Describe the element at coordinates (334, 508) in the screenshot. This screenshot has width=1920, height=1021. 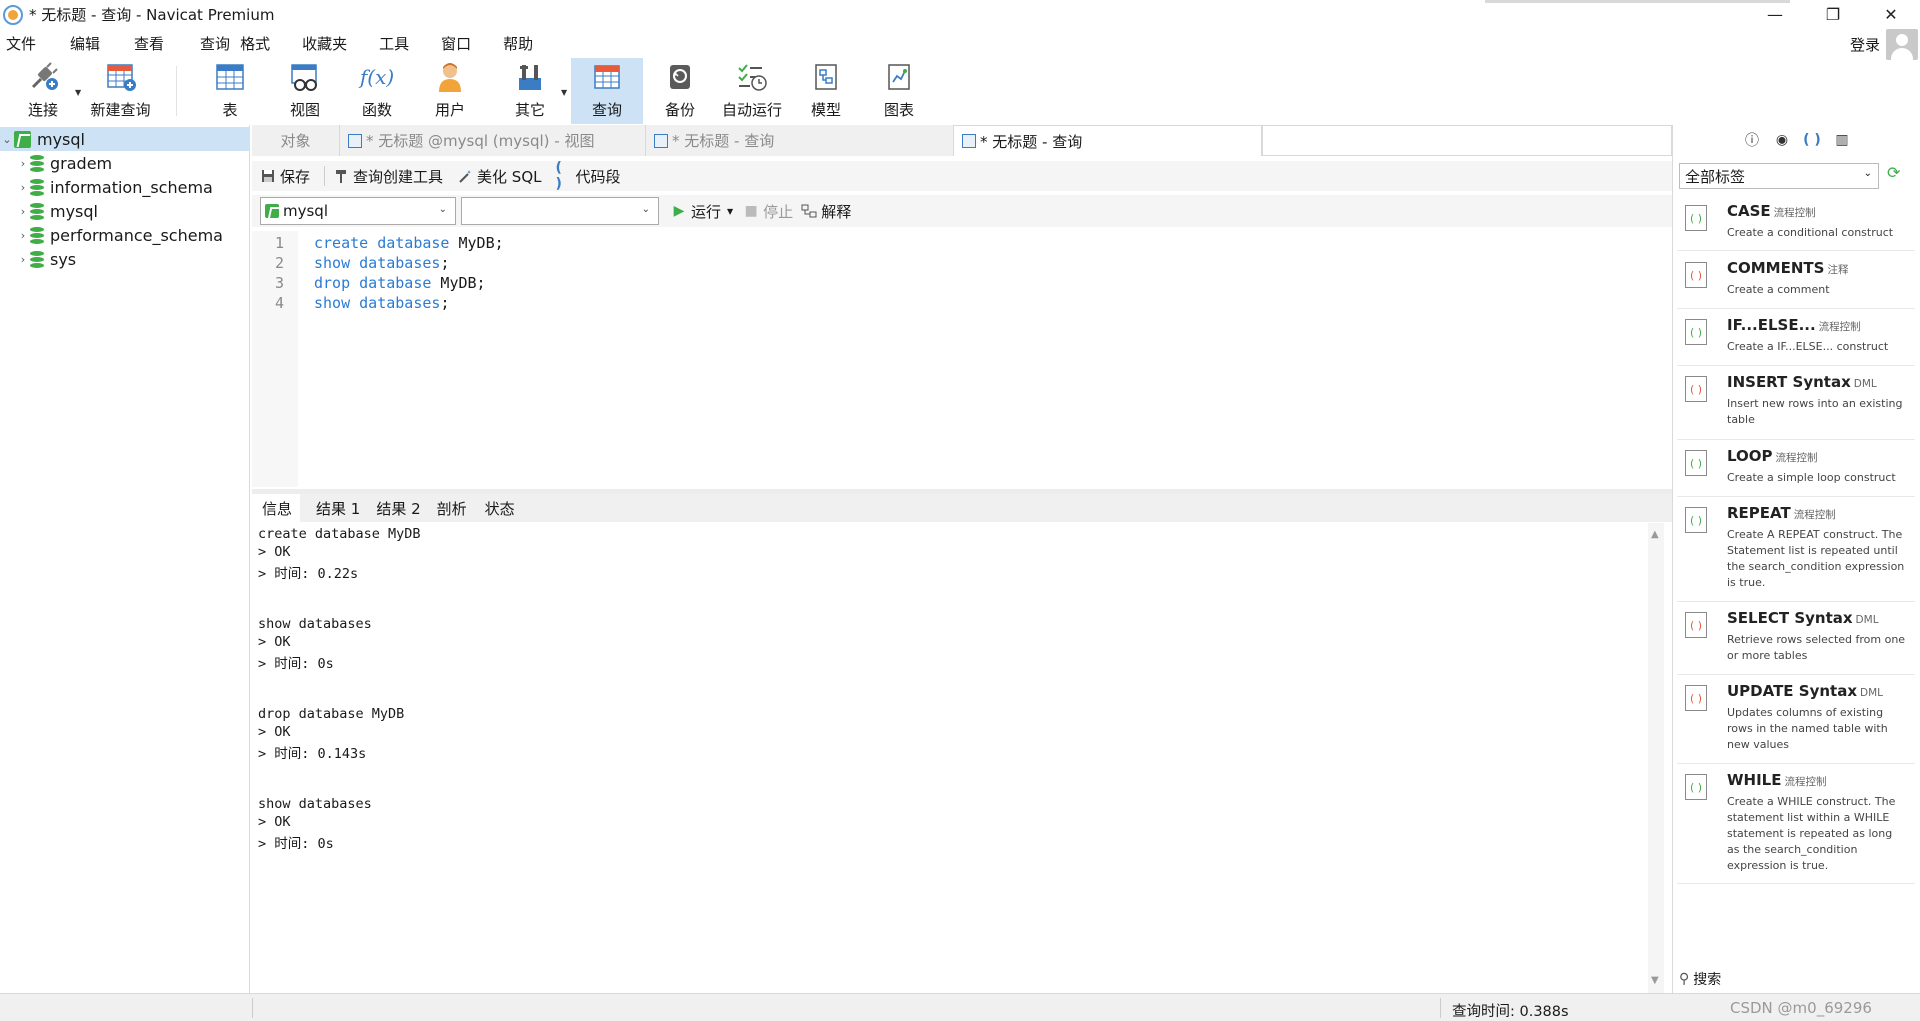
I see `result-tab-result-1: 结果 1` at that location.